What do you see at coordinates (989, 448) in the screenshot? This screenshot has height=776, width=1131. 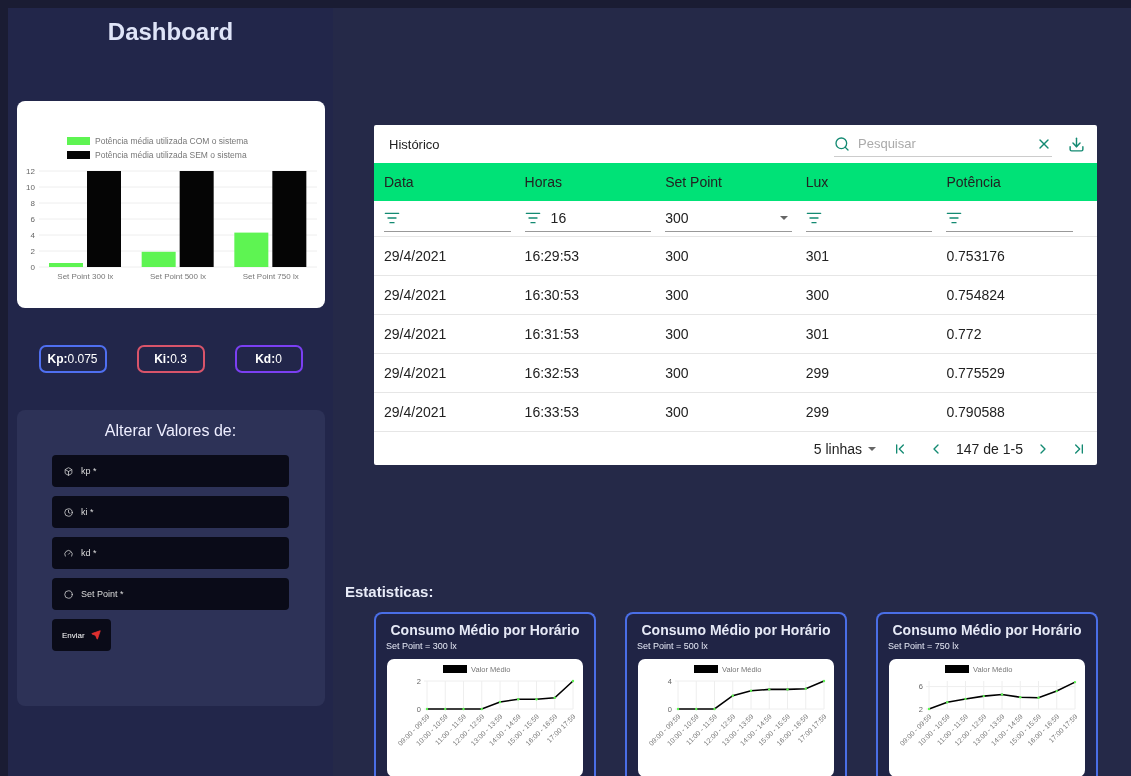 I see `page-range: 147 de 1-5` at bounding box center [989, 448].